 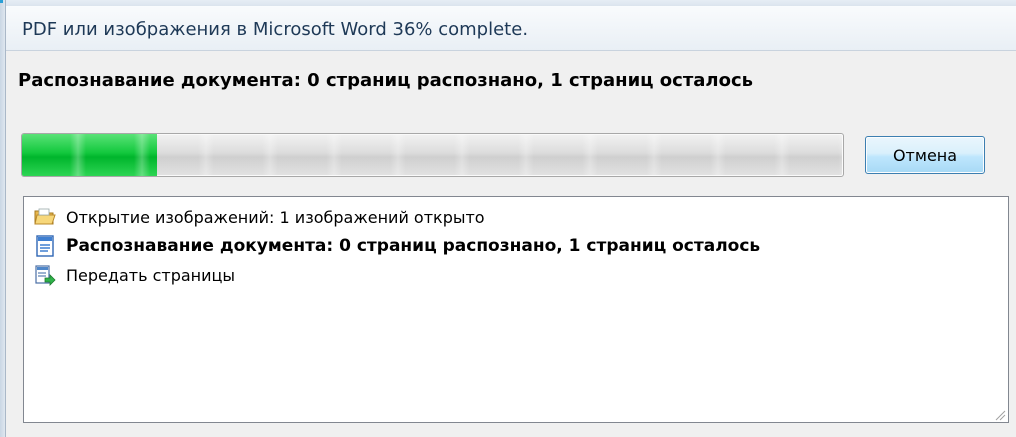 I want to click on window-corner-marker, so click(x=1, y=1).